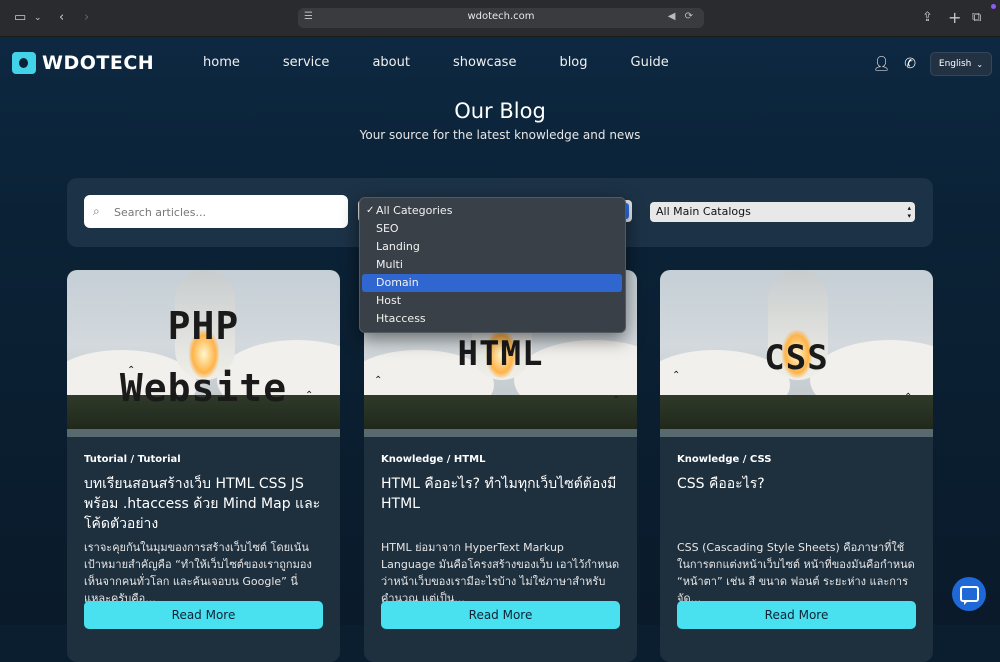  Describe the element at coordinates (401, 318) in the screenshot. I see `option-label: Htaccess` at that location.